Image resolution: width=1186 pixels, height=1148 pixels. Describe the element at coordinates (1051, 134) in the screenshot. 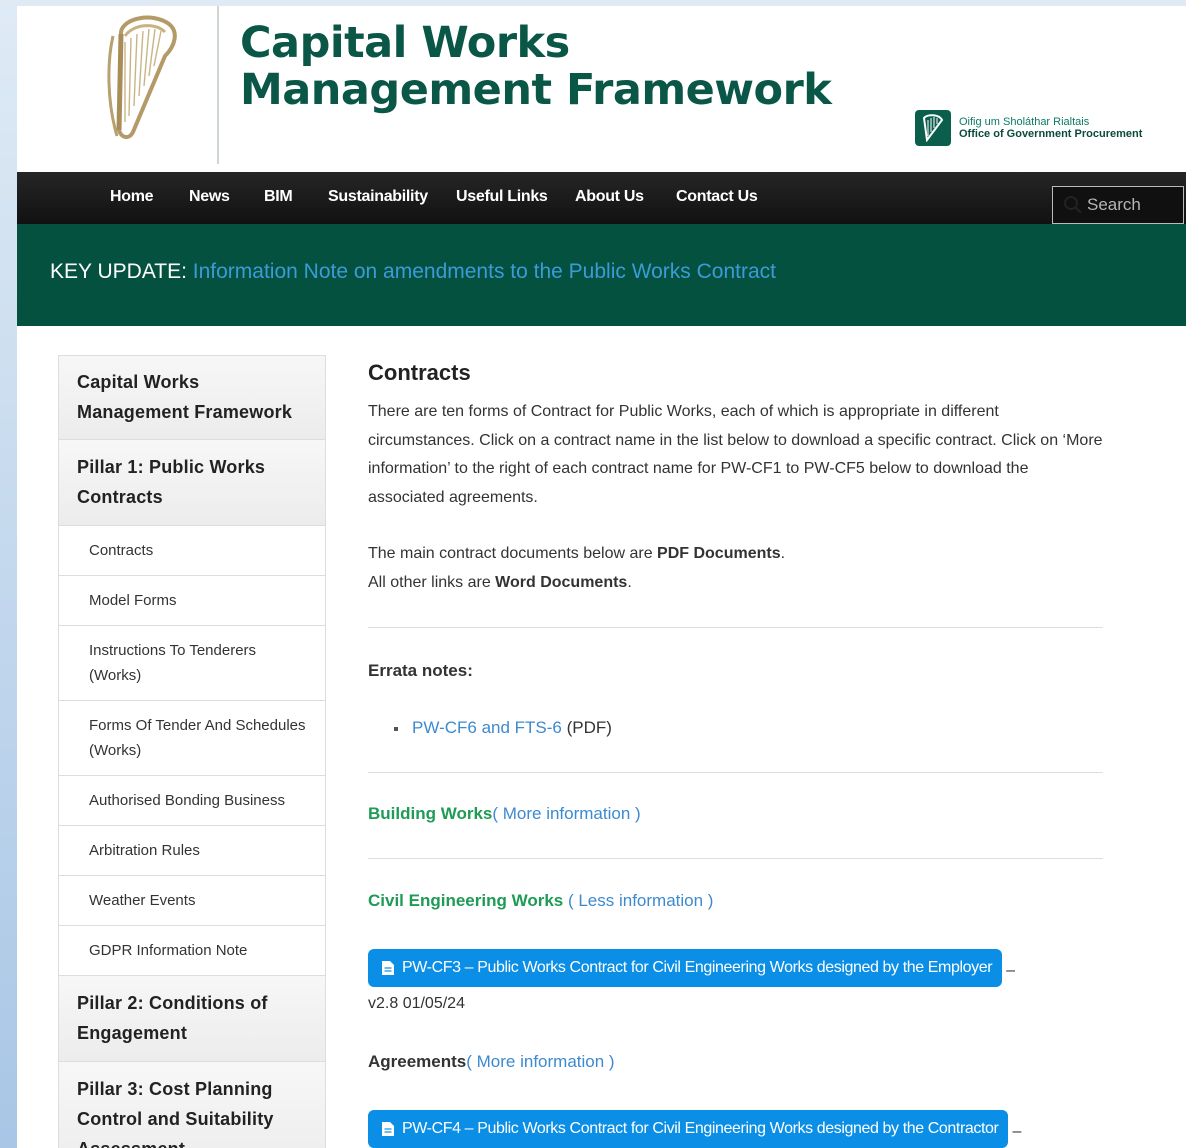

I see `ogp-english-name: Office of Government Procurement` at that location.